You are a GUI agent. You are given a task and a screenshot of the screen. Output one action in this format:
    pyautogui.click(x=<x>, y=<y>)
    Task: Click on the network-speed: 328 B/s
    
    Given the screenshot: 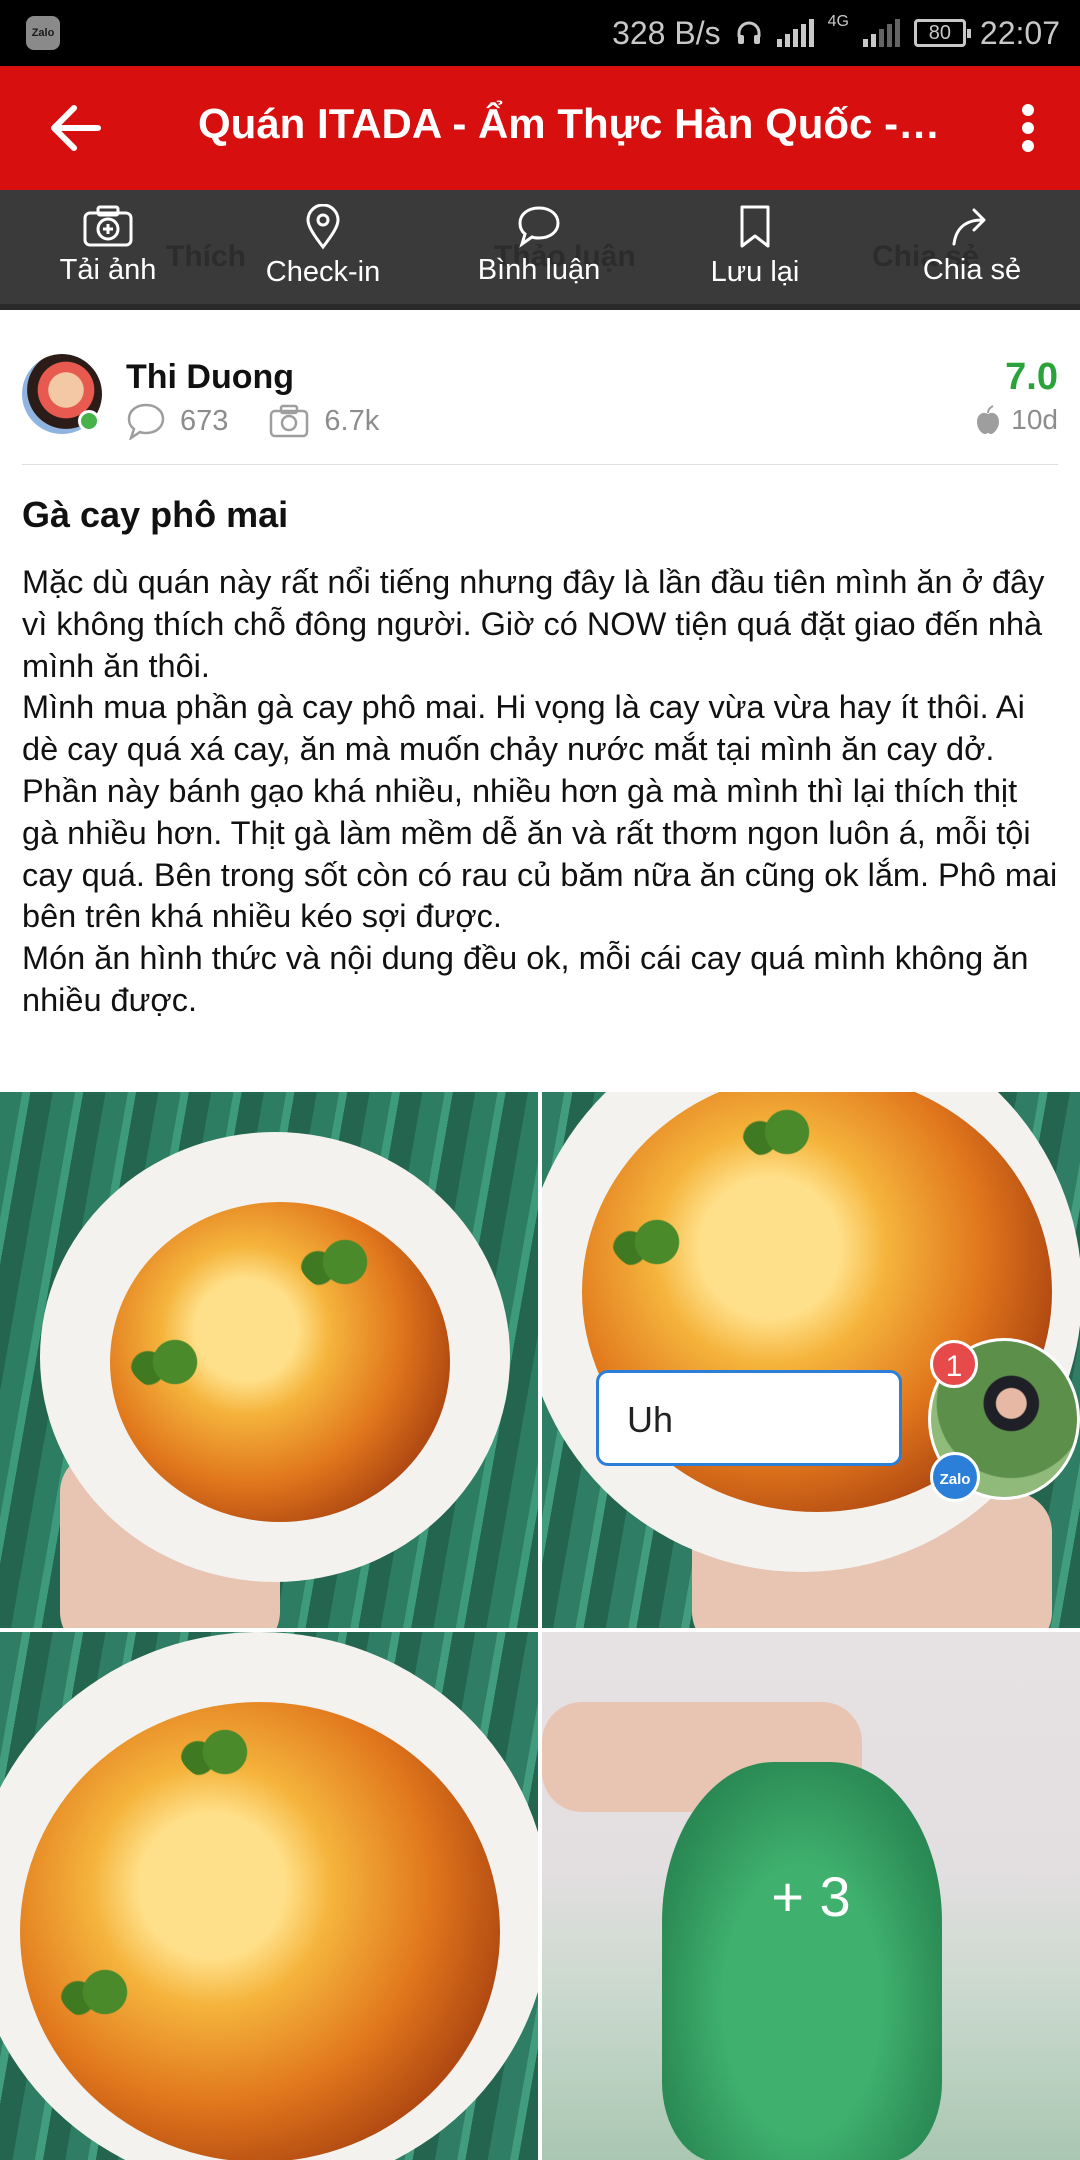 What is the action you would take?
    pyautogui.click(x=666, y=32)
    